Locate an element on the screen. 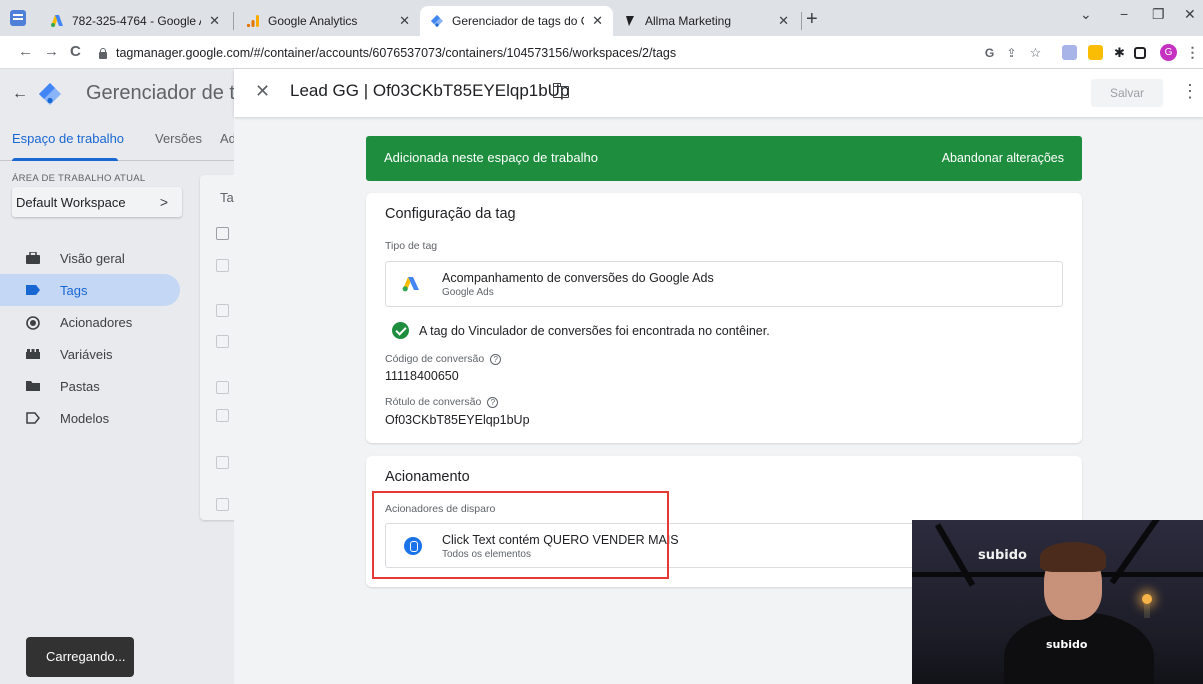 This screenshot has width=1203, height=684. share-icon: ⇪ is located at coordinates (1011, 52).